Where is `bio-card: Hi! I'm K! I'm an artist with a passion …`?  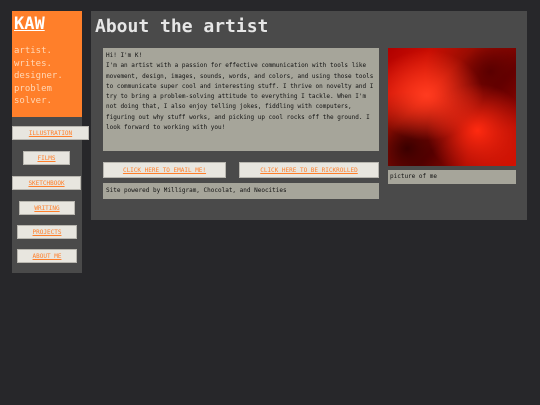
bio-card: Hi! I'm K! I'm an artist with a passion … is located at coordinates (241, 99).